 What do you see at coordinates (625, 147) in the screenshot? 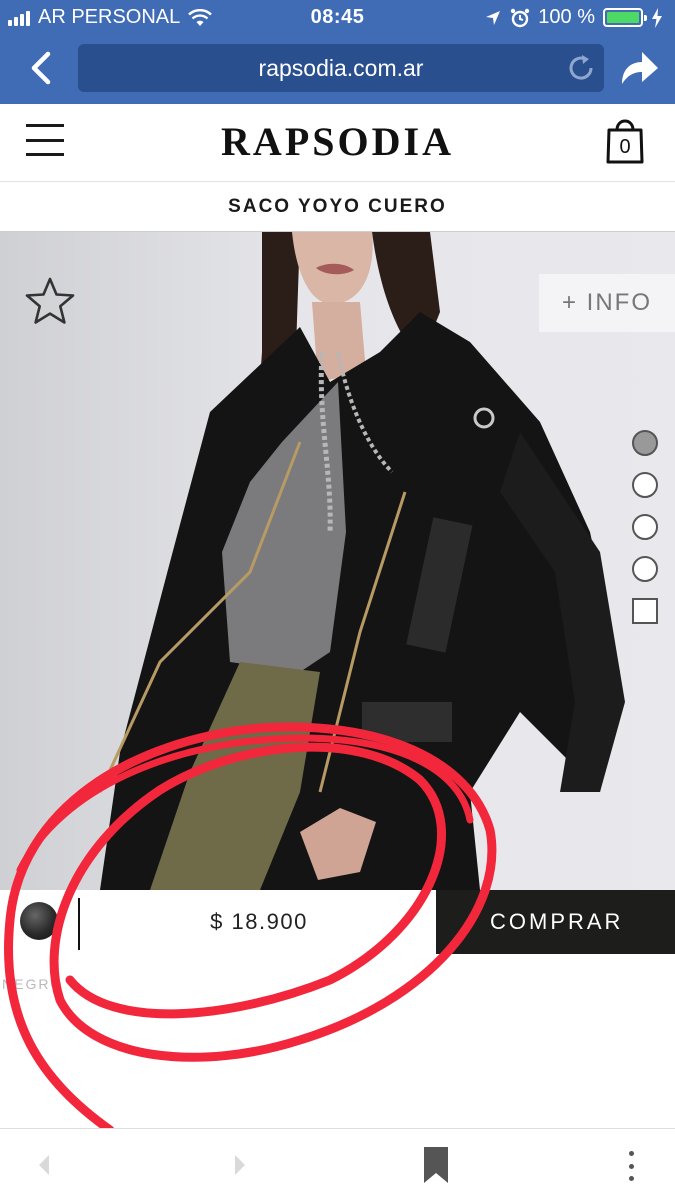
I see `cart-count: 0` at bounding box center [625, 147].